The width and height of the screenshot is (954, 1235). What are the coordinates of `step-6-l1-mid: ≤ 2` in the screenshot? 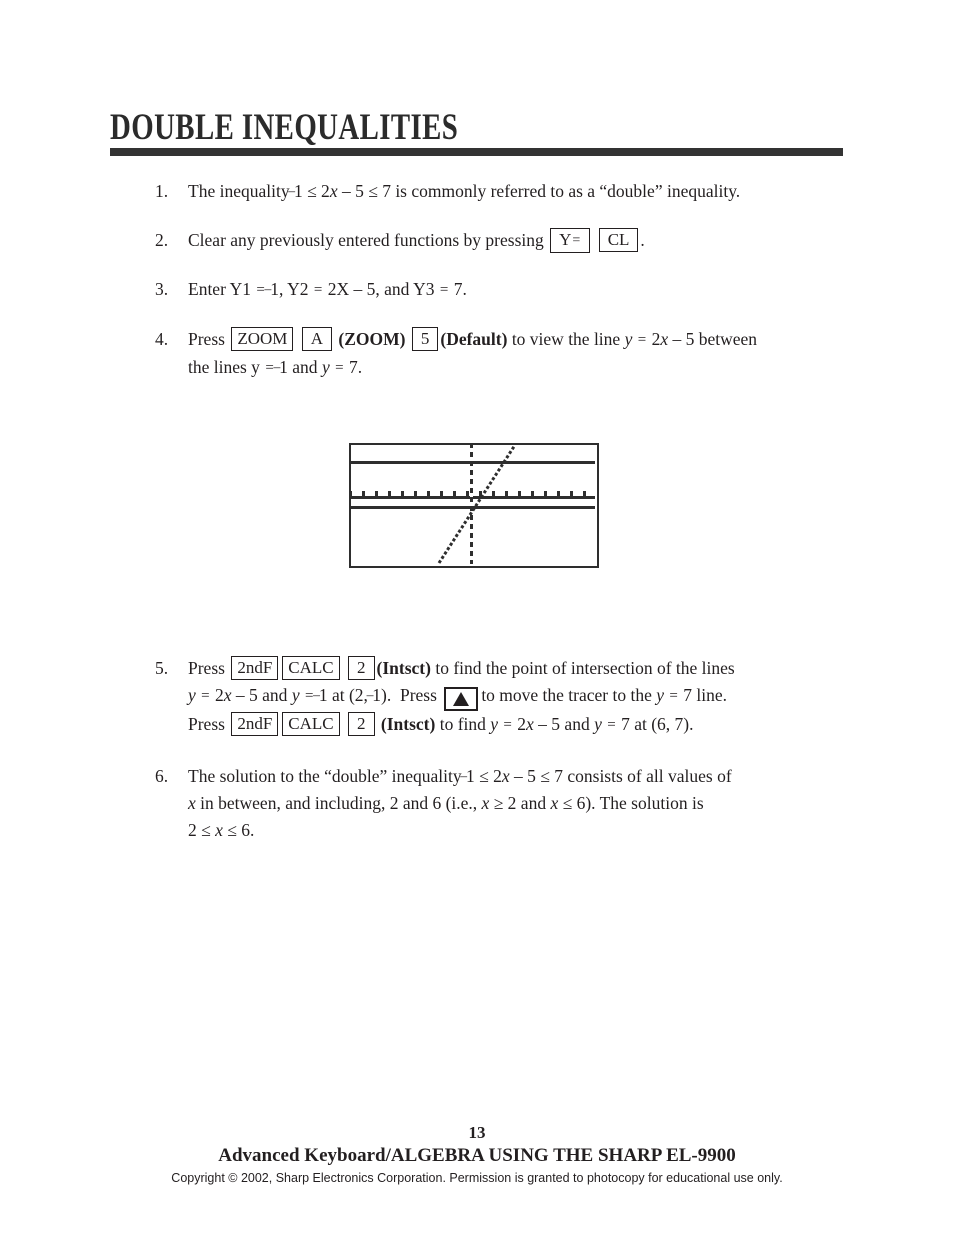 It's located at (488, 775).